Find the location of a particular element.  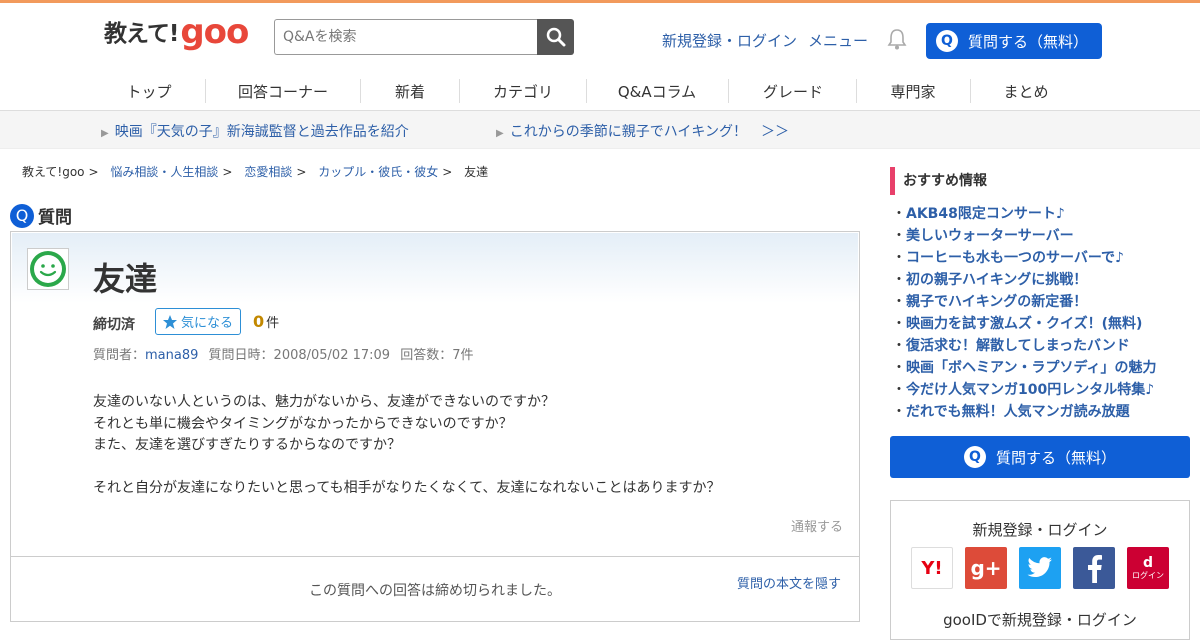

gooid-login-link: gooIDで新規登録・ログイン is located at coordinates (1040, 619).